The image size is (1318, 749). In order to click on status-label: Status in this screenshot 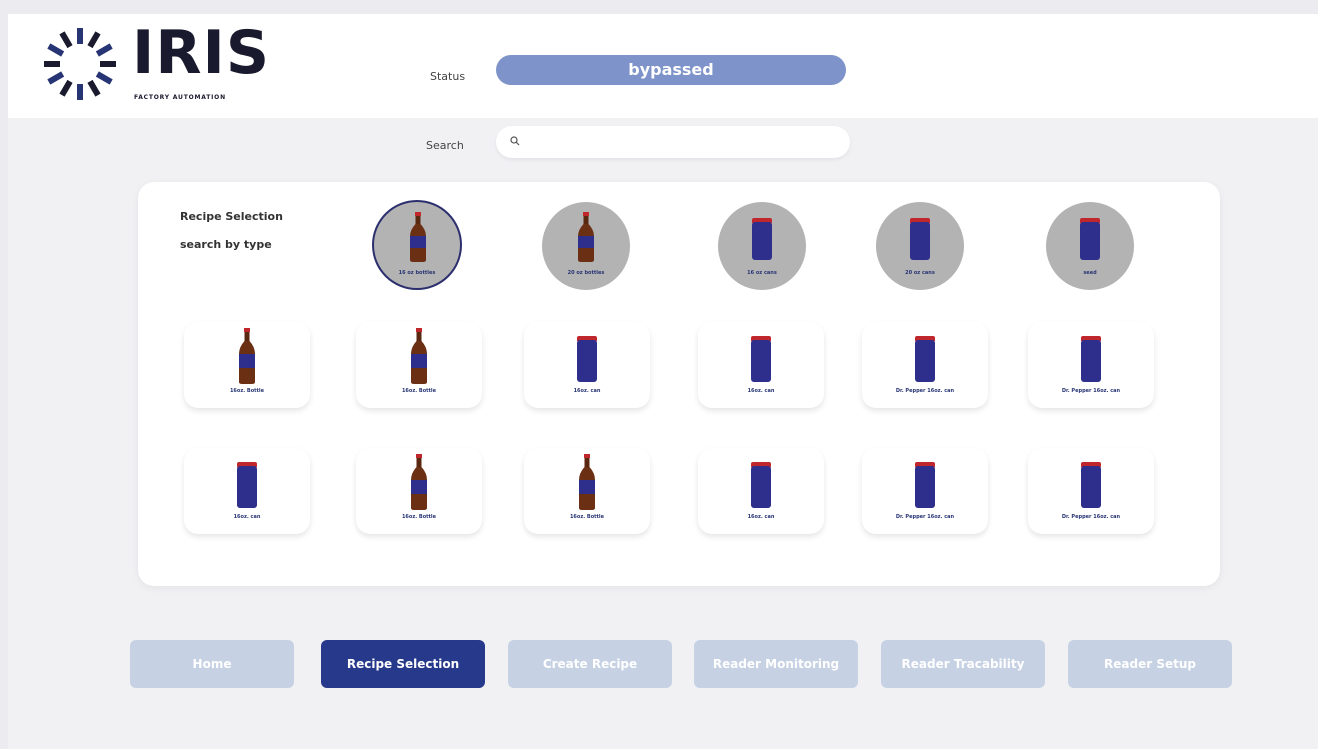, I will do `click(448, 76)`.